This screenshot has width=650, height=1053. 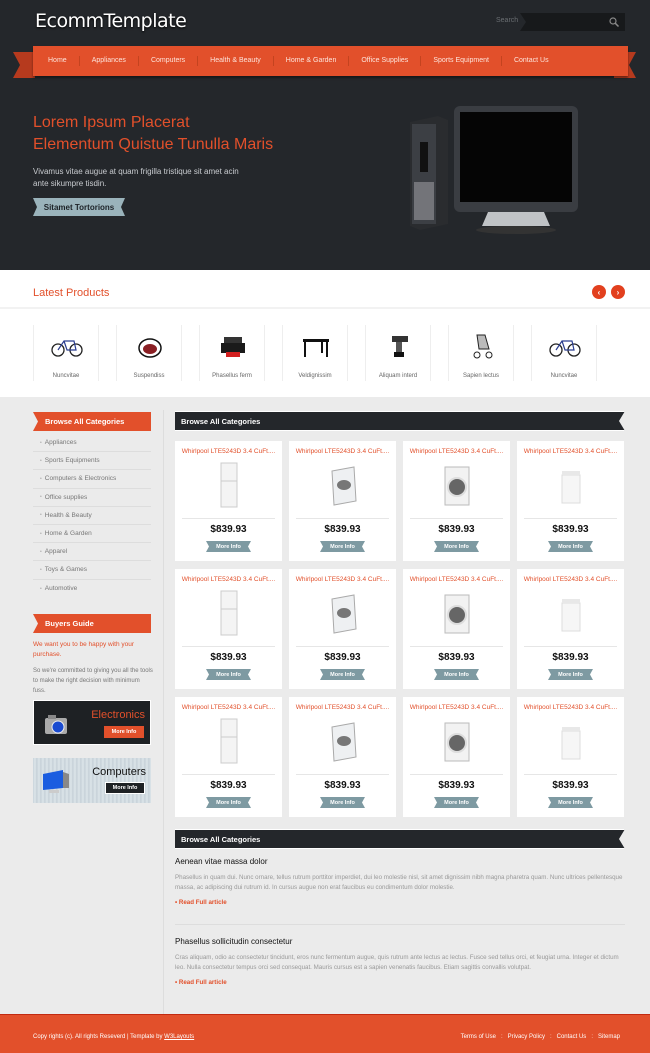 I want to click on article-title: Phasellus sollicitudin consectetur, so click(x=400, y=941).